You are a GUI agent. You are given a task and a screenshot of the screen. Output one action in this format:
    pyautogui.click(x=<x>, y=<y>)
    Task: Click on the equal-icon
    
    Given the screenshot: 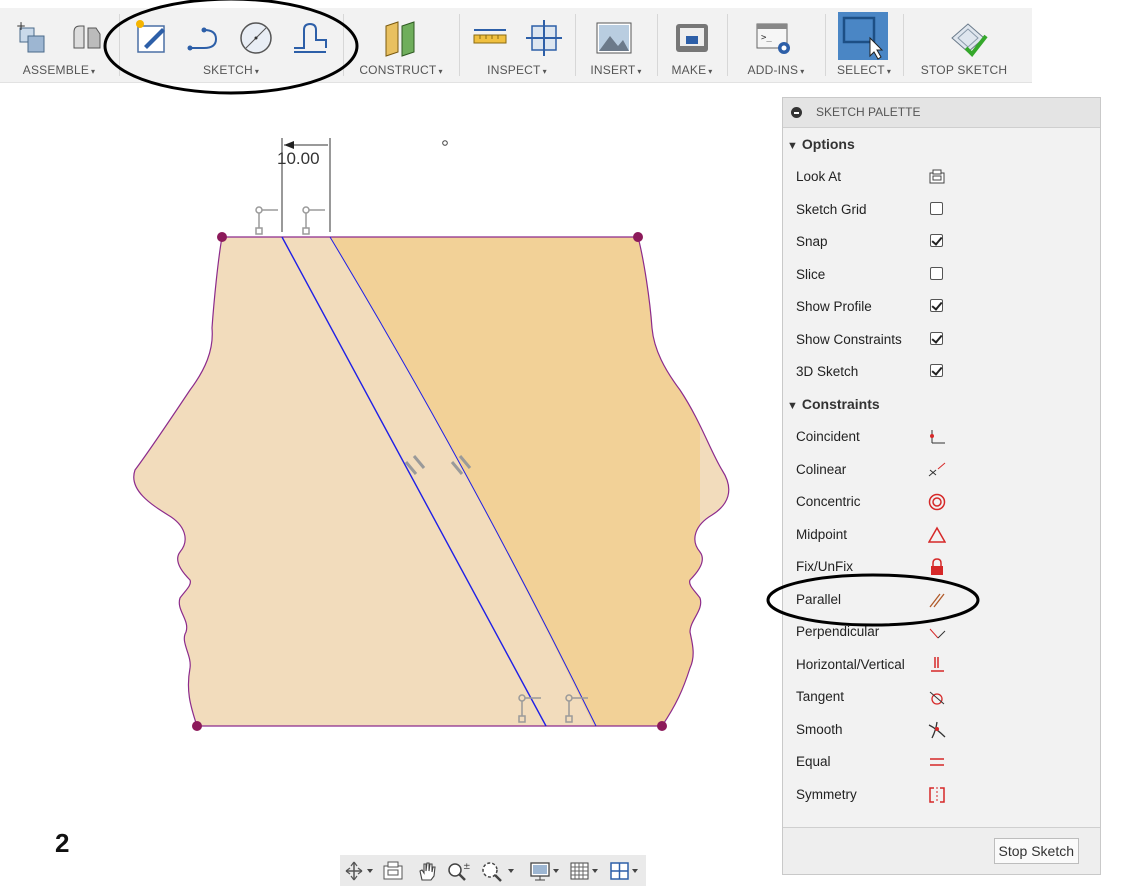 What is the action you would take?
    pyautogui.click(x=937, y=762)
    